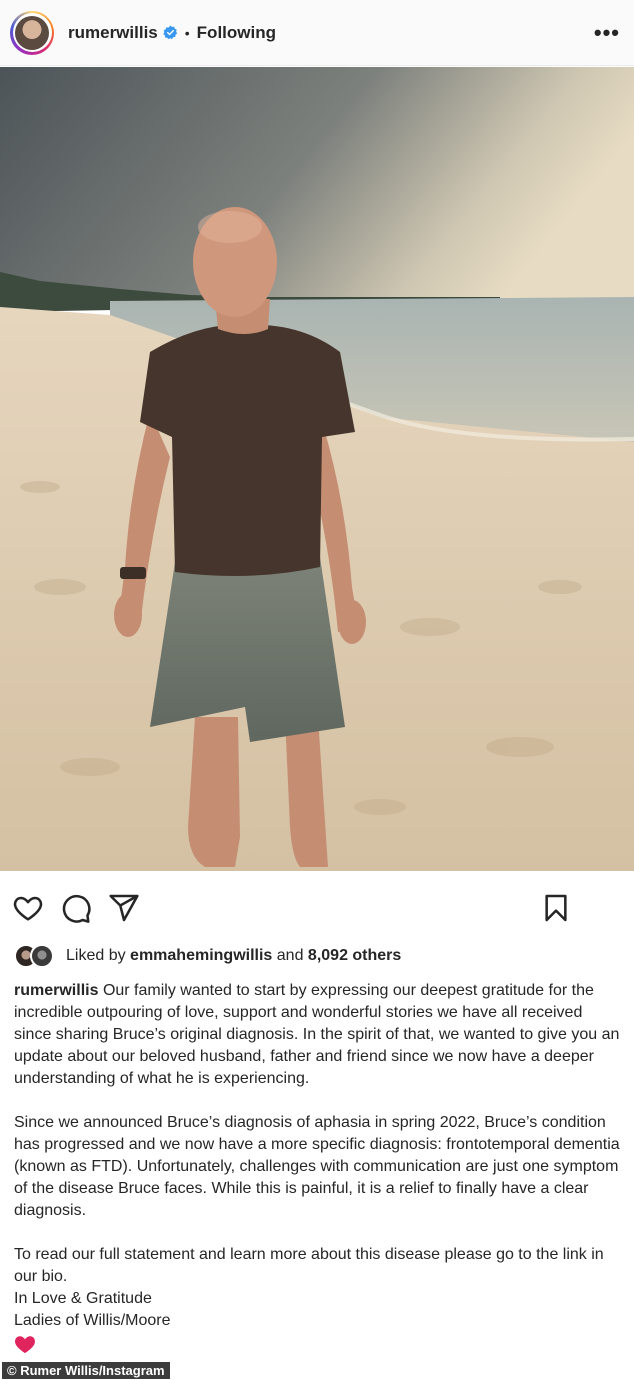 The image size is (634, 1380). I want to click on likes-user-link: emmahemingwillis, so click(201, 956).